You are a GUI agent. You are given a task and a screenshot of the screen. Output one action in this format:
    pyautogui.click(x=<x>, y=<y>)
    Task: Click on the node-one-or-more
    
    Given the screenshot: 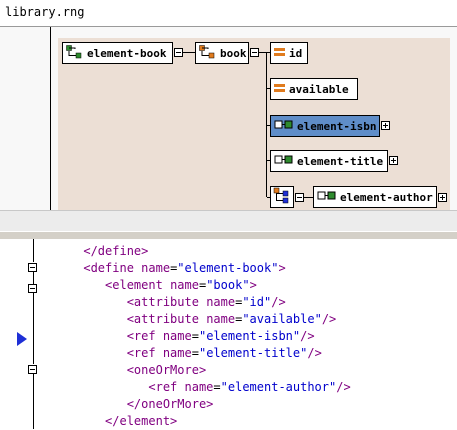 What is the action you would take?
    pyautogui.click(x=282, y=197)
    